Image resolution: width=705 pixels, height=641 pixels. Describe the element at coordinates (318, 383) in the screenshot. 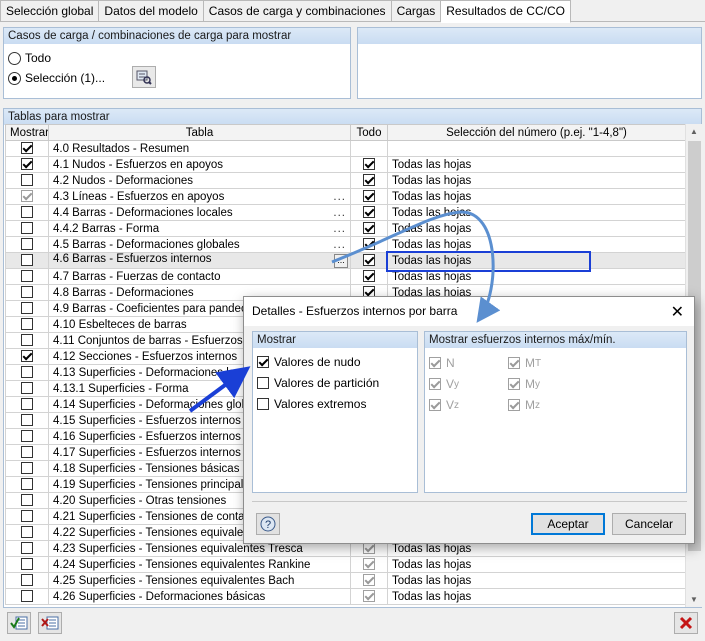

I see `option-partition-values: Valores de partición` at that location.